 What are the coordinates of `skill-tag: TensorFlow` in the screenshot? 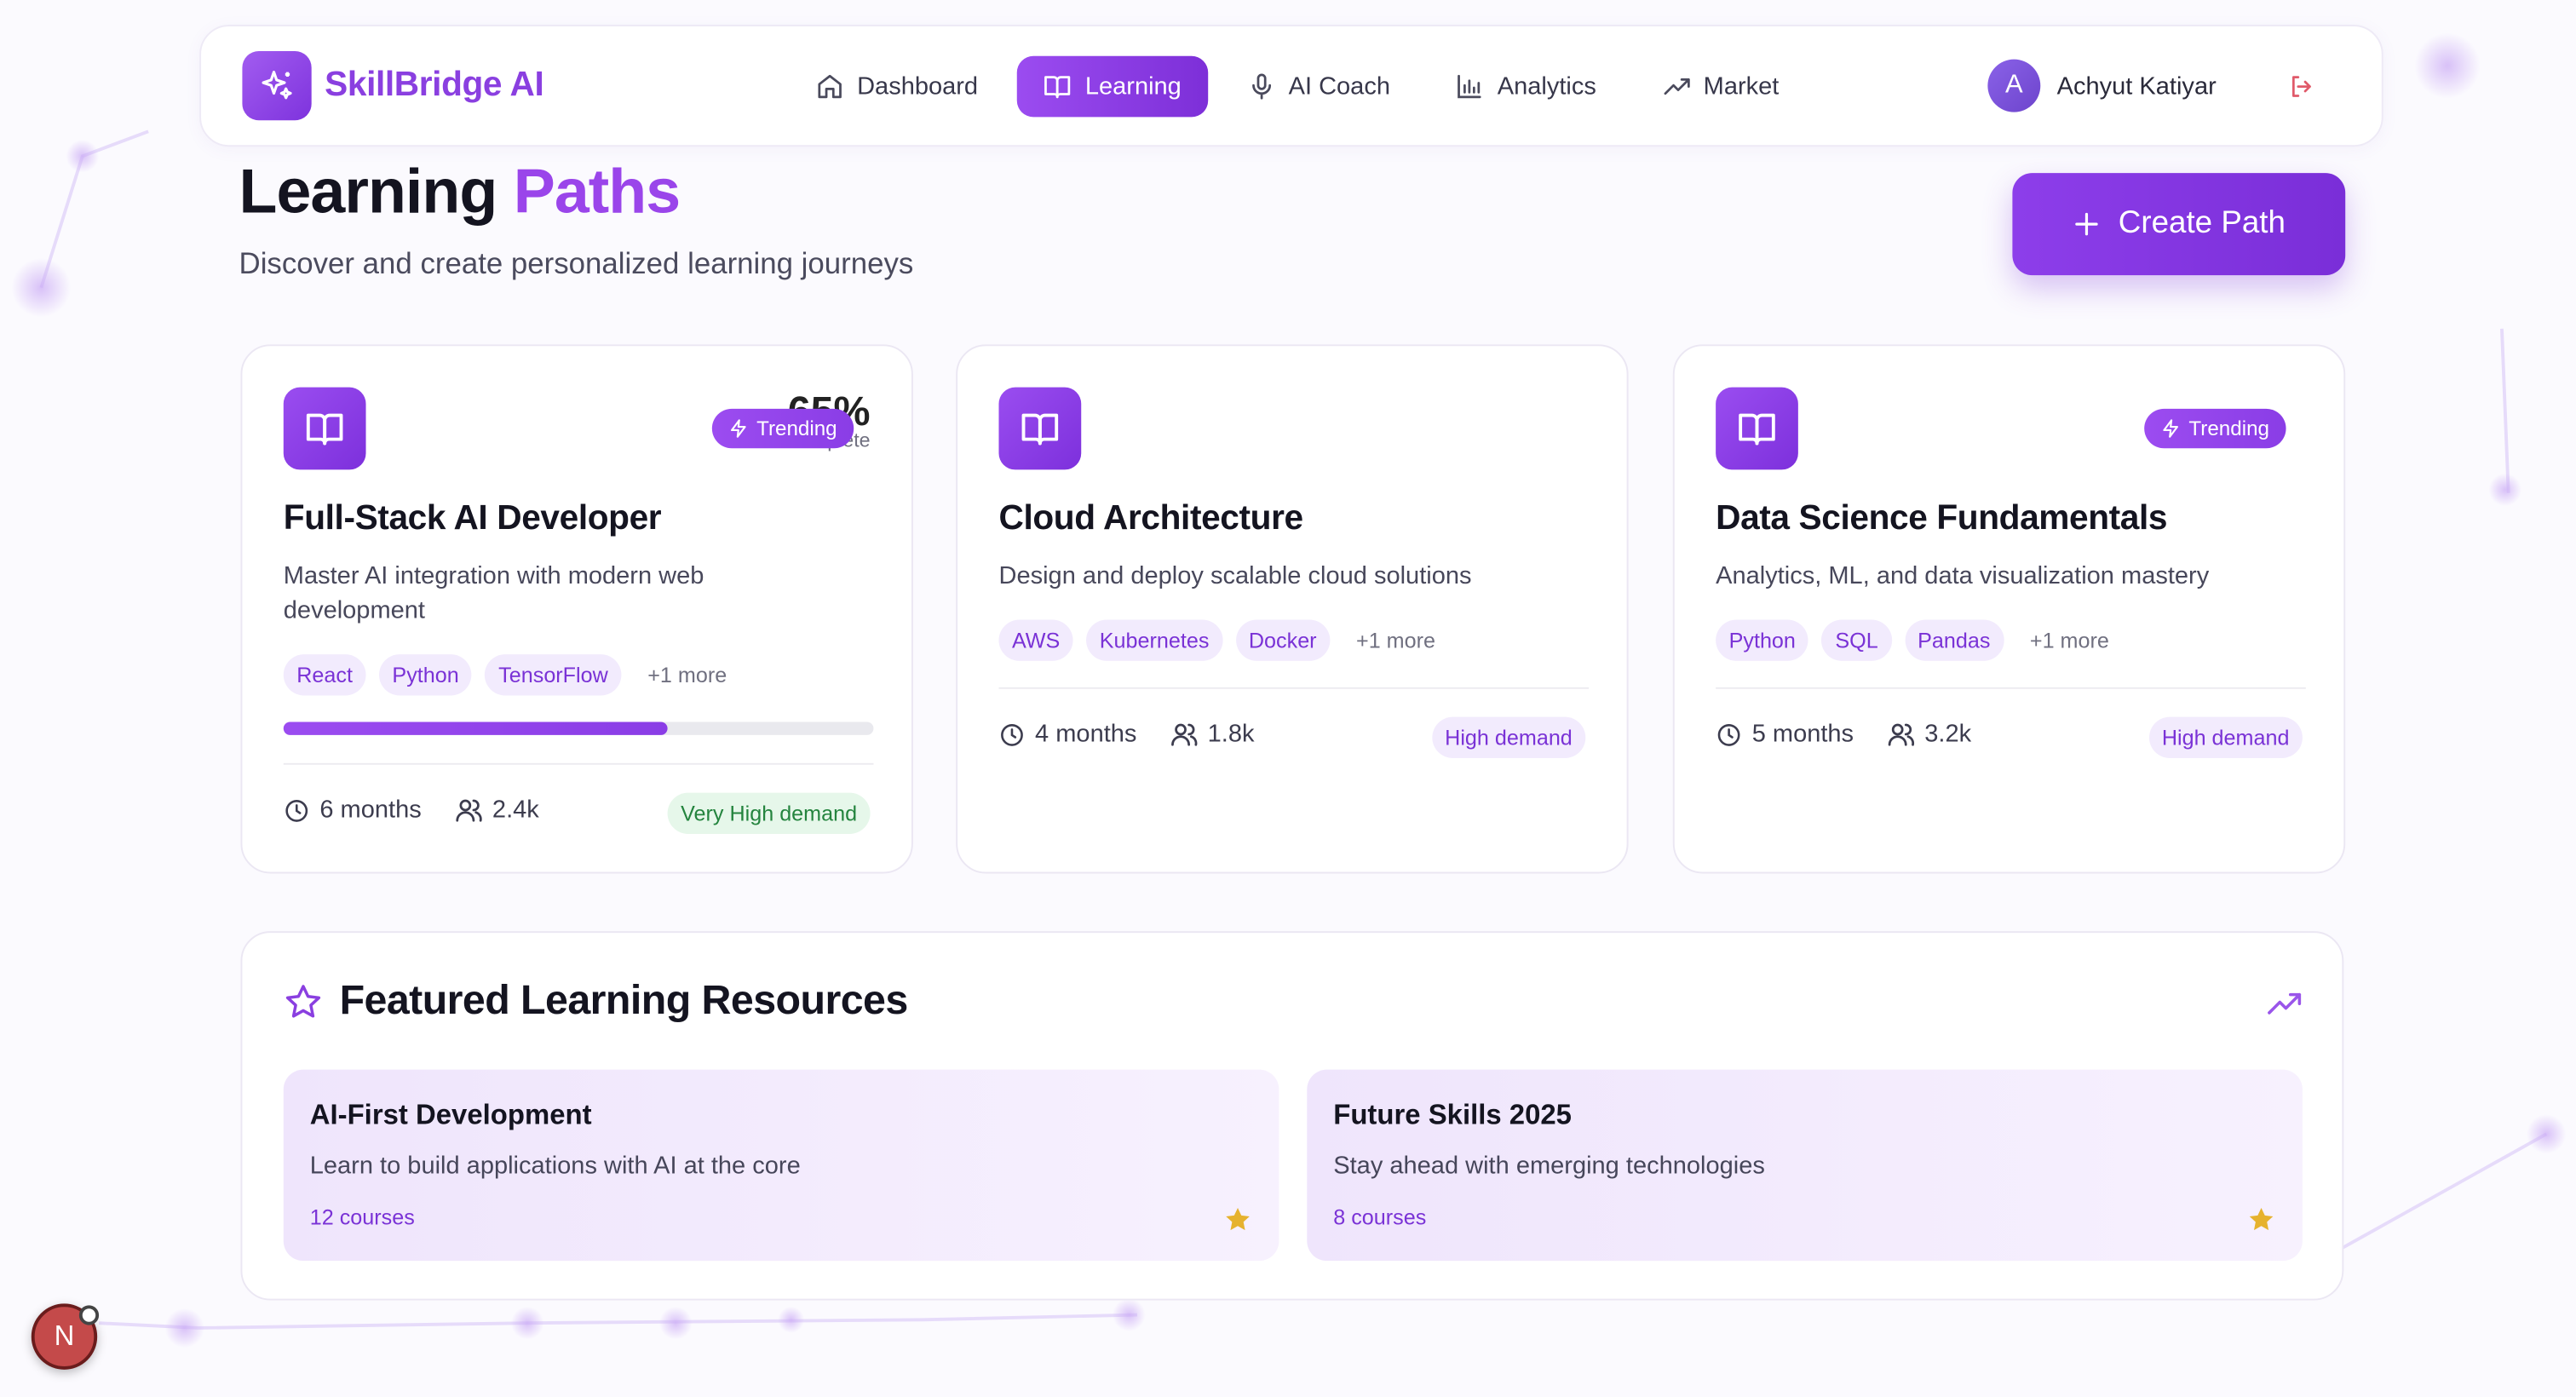 It's located at (554, 675).